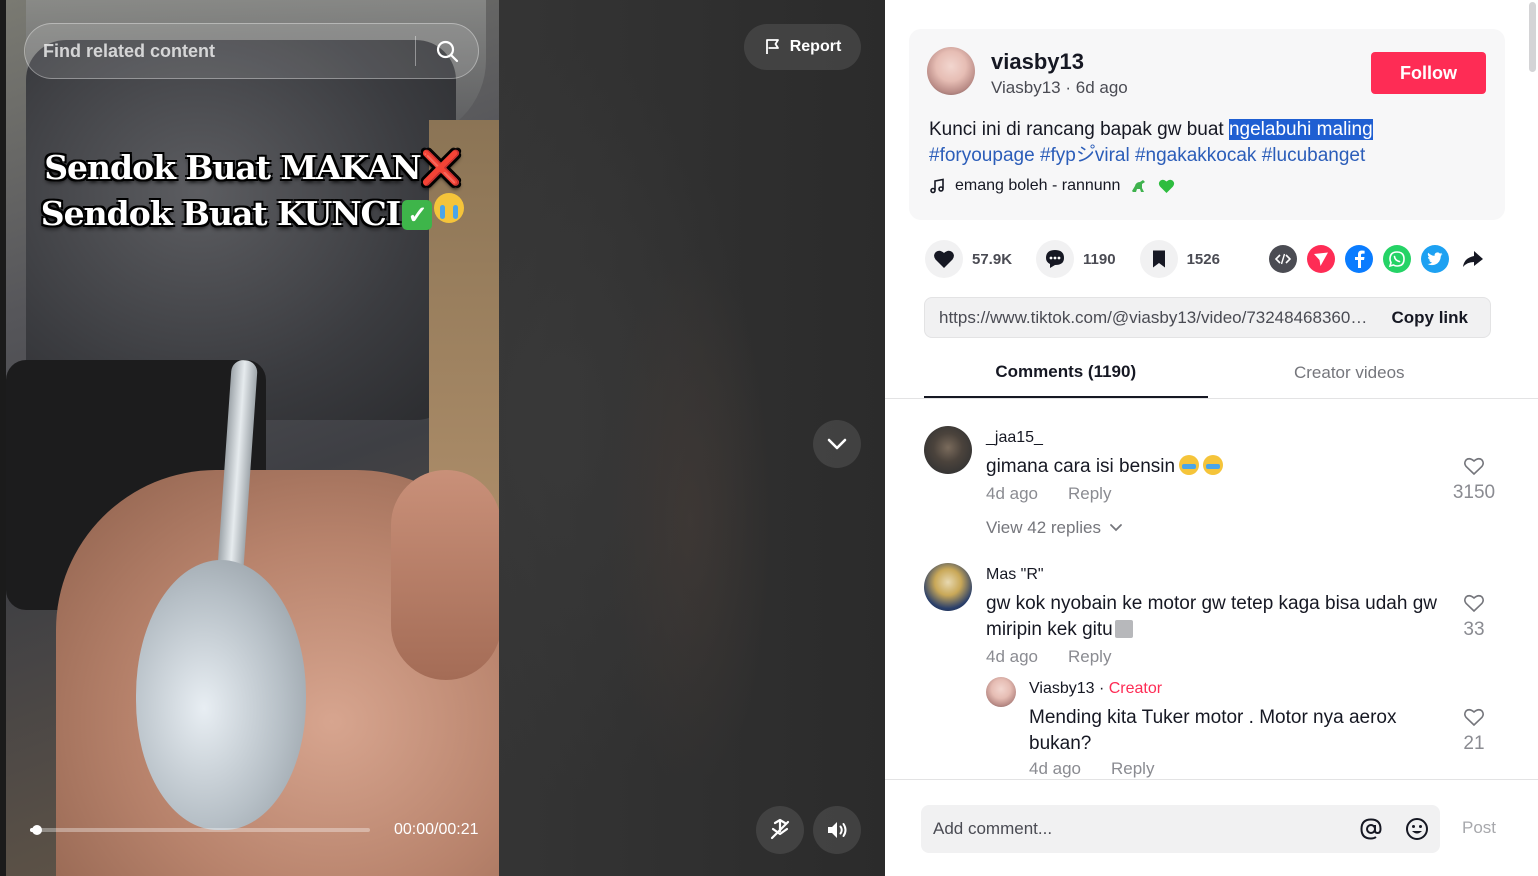  I want to click on caption-selected-text: ngelabuhi maling, so click(1300, 129).